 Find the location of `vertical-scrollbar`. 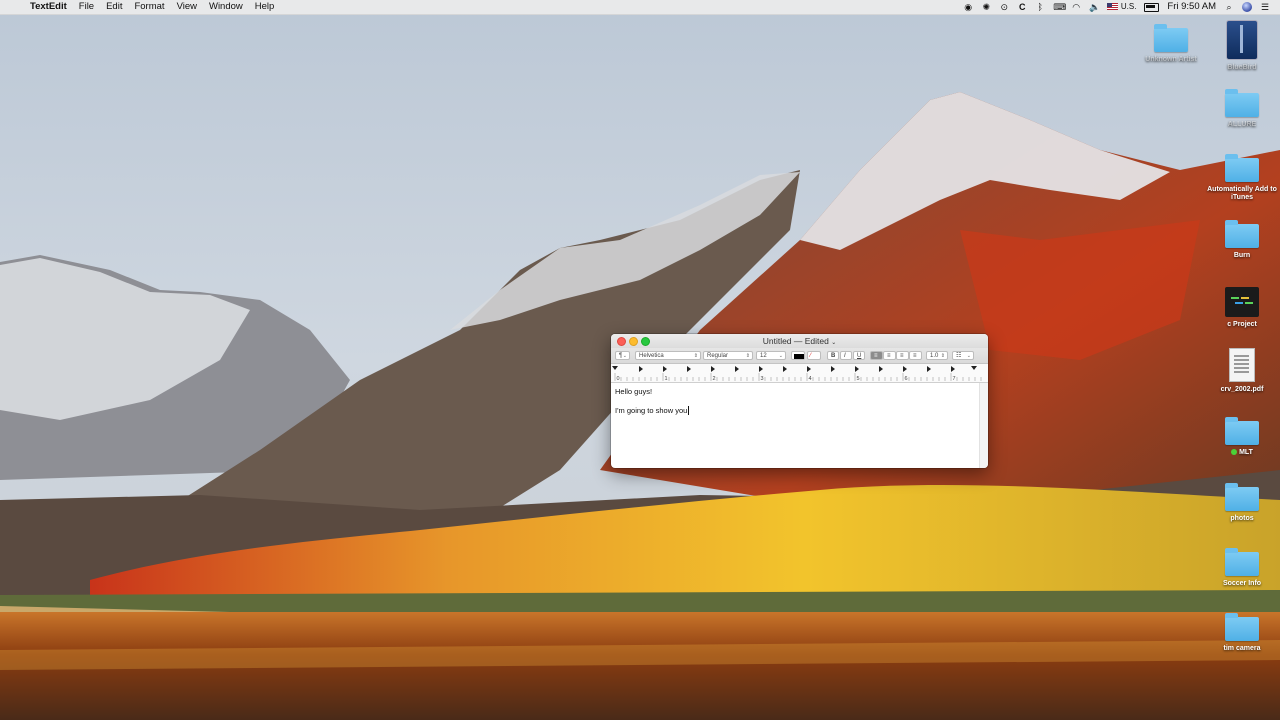

vertical-scrollbar is located at coordinates (983, 425).